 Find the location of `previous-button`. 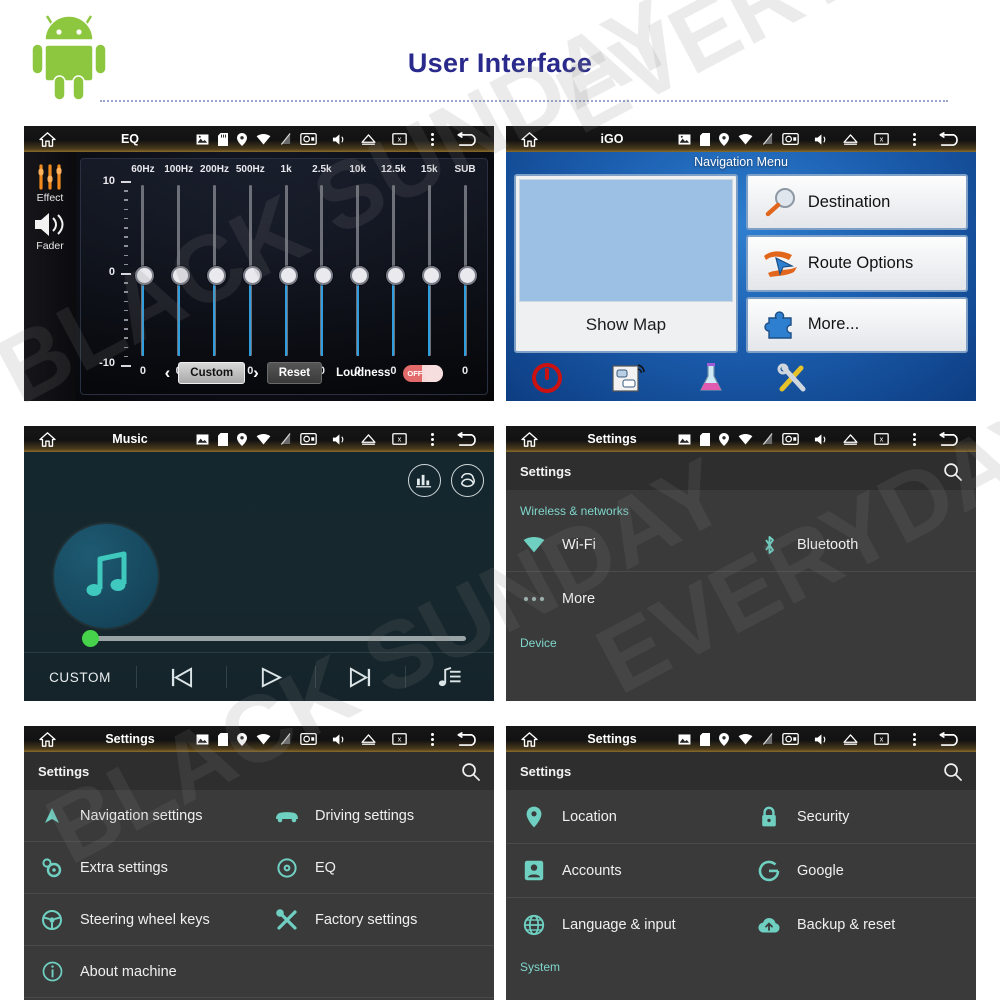

previous-button is located at coordinates (181, 677).